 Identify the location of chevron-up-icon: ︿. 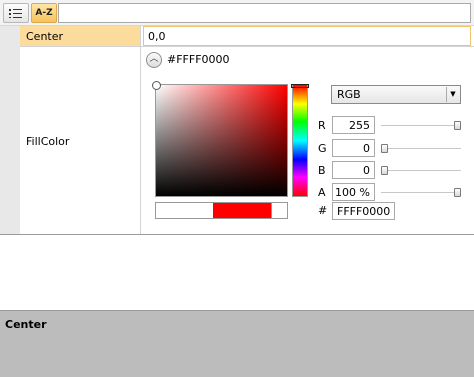
(154, 59).